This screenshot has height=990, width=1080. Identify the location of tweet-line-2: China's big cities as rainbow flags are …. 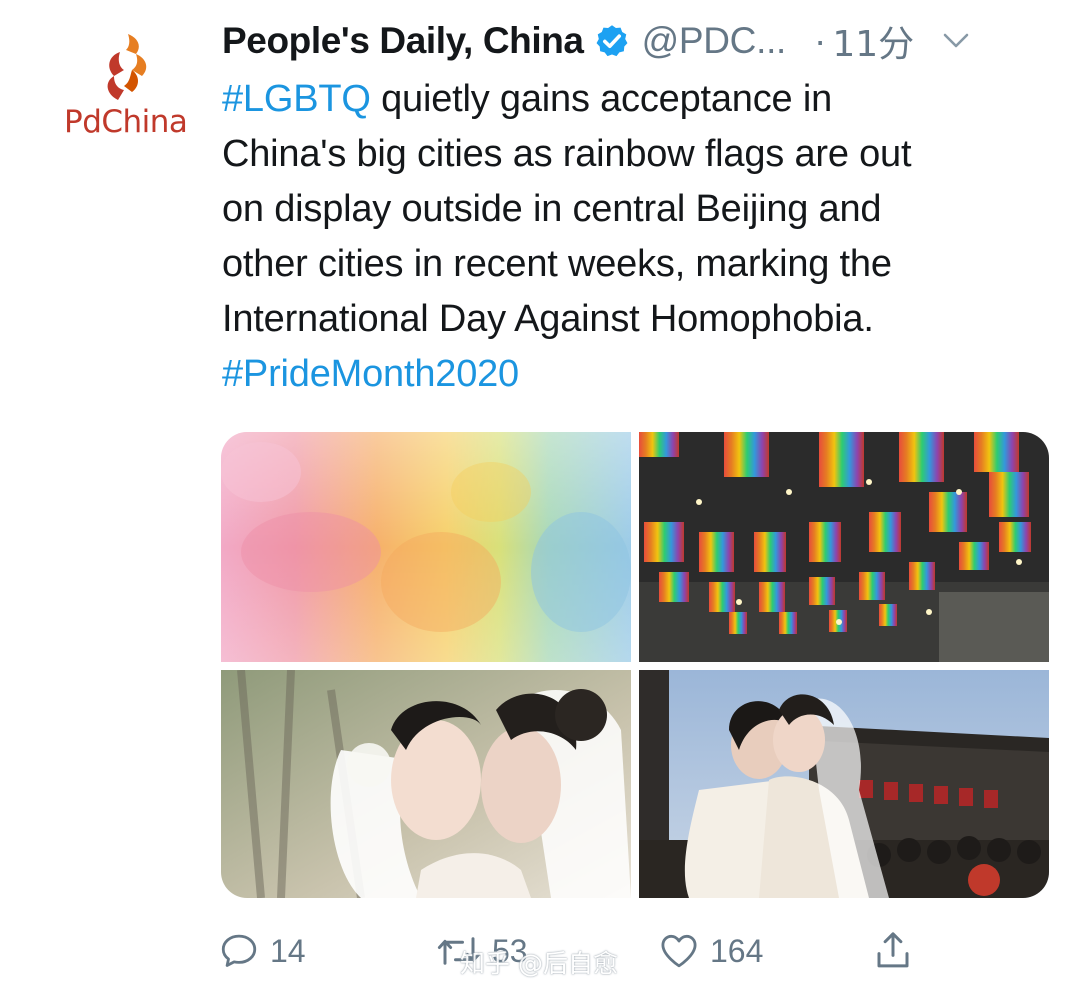
(567, 154).